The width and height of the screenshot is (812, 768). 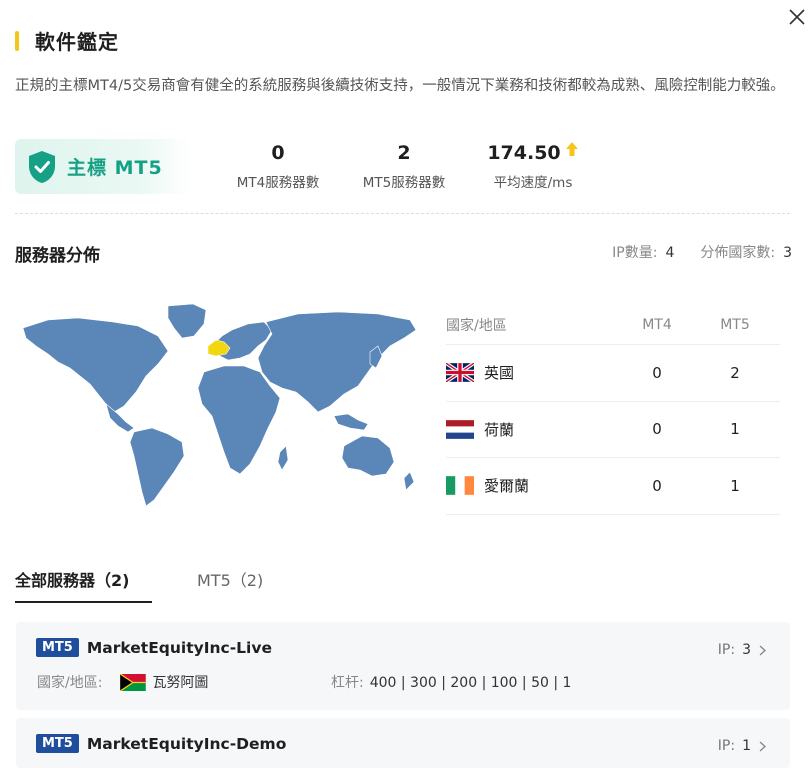 What do you see at coordinates (613, 486) in the screenshot?
I see `table-row: 愛爾蘭 0 1` at bounding box center [613, 486].